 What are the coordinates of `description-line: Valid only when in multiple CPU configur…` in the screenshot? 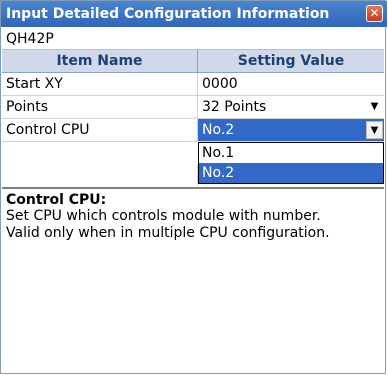 It's located at (168, 233).